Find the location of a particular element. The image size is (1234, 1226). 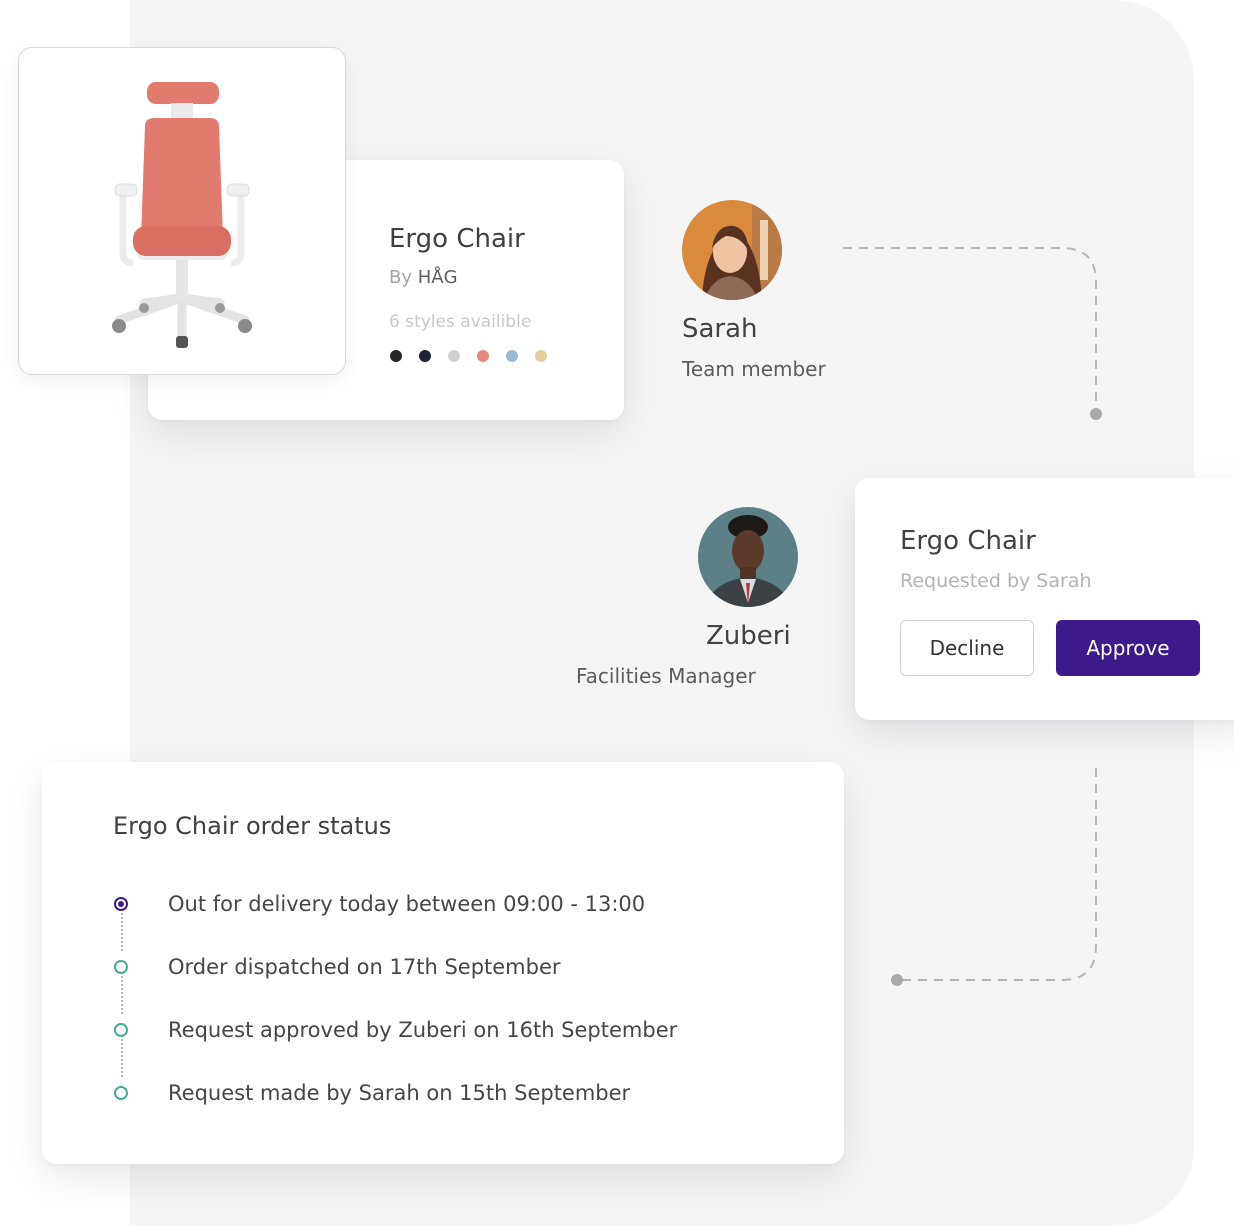

chair-image is located at coordinates (182, 215).